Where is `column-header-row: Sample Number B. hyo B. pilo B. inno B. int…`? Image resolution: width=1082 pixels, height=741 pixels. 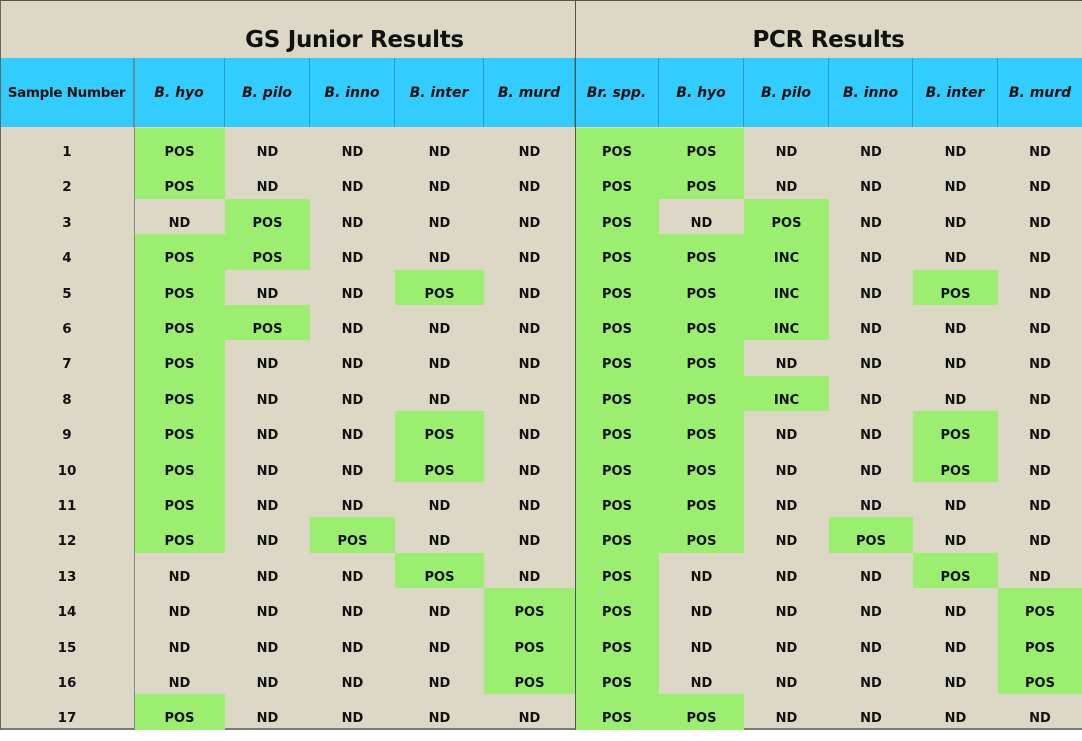 column-header-row: Sample Number B. hyo B. pilo B. inno B. int… is located at coordinates (541, 92).